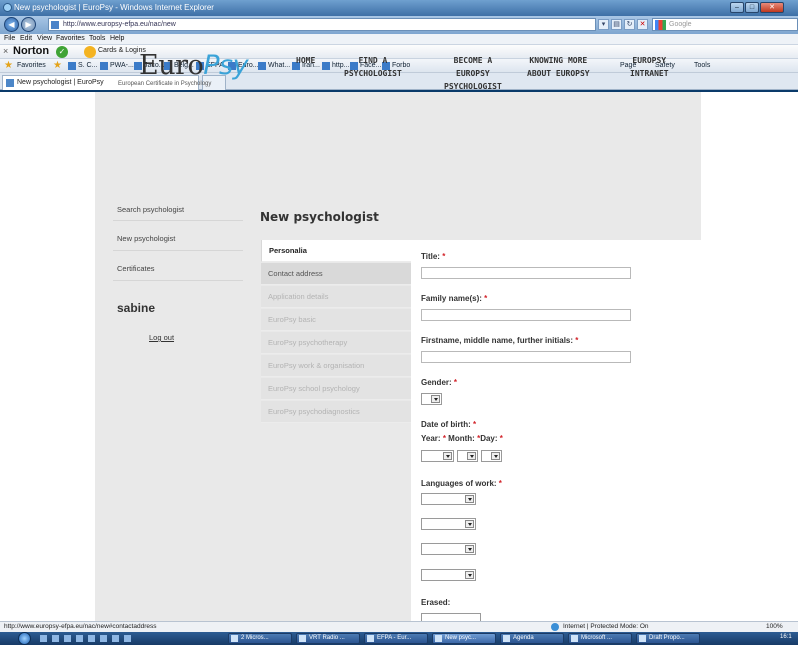 The width and height of the screenshot is (798, 645). I want to click on nav-home-label: HOME, so click(306, 60).